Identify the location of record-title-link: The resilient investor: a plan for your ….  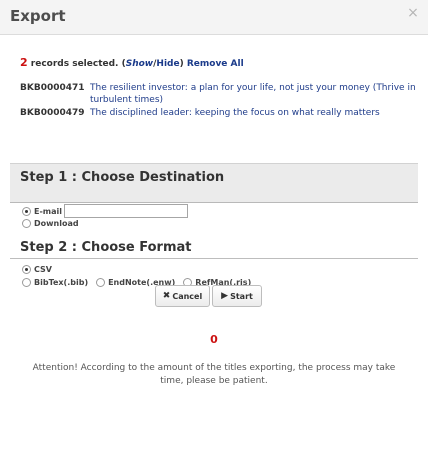
(253, 94).